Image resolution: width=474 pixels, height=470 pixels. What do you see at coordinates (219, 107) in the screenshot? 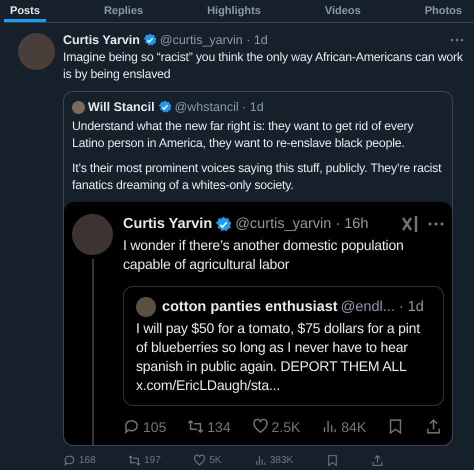
I see `author-handle: @whstancil · 1d` at bounding box center [219, 107].